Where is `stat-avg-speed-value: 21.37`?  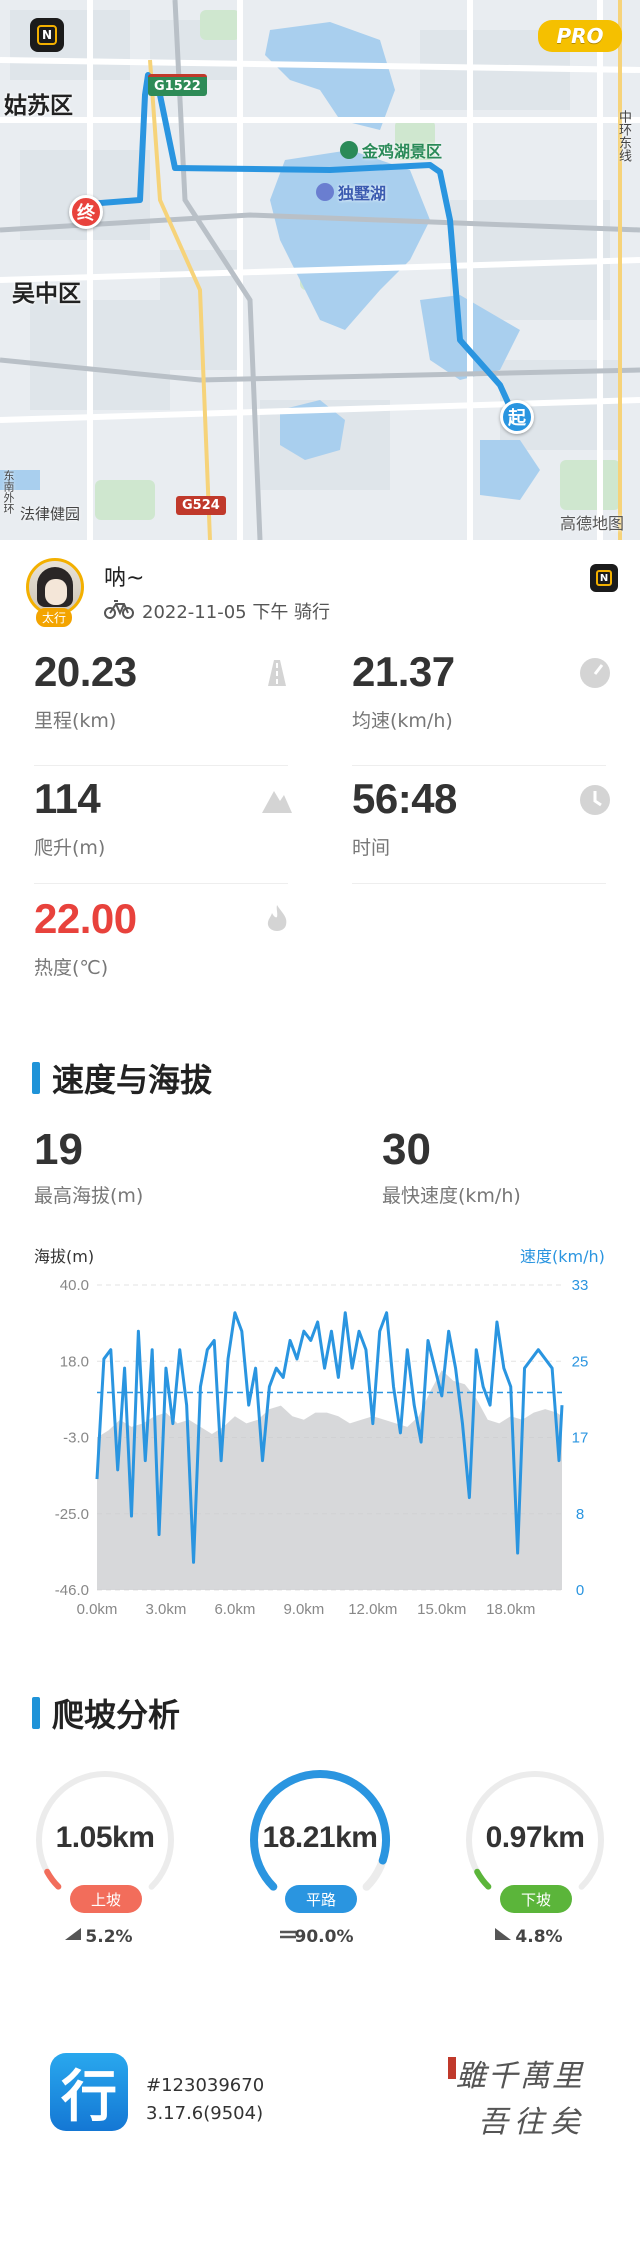 stat-avg-speed-value: 21.37 is located at coordinates (403, 671).